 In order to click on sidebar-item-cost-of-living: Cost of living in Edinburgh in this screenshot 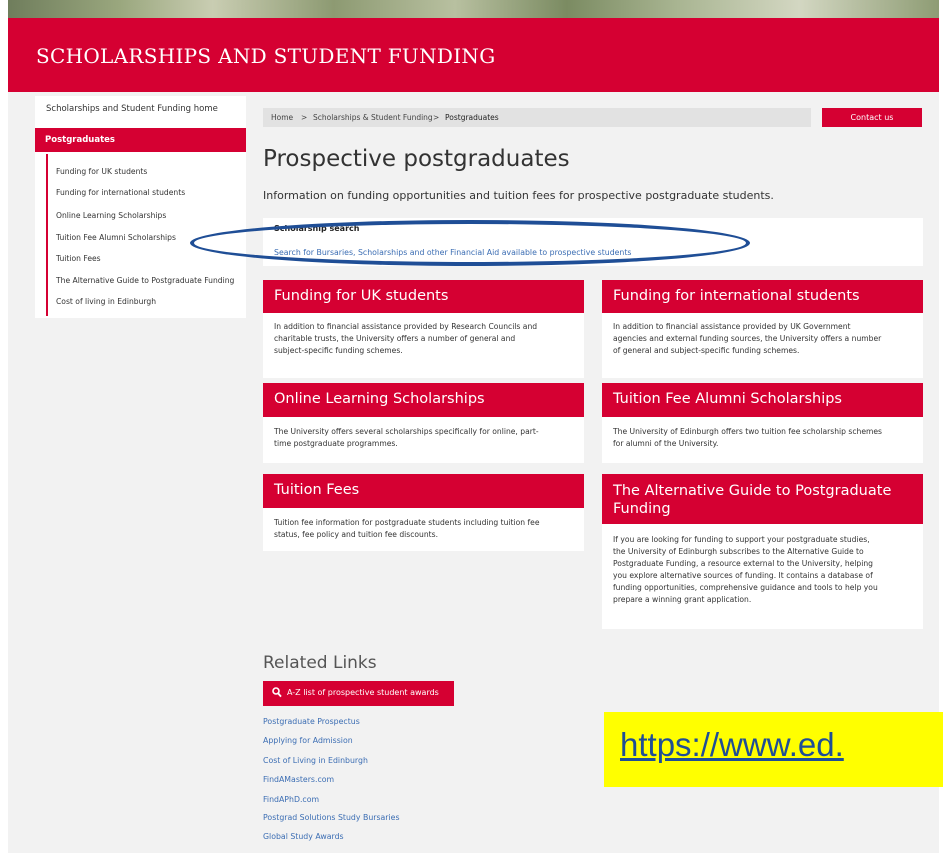, I will do `click(106, 301)`.